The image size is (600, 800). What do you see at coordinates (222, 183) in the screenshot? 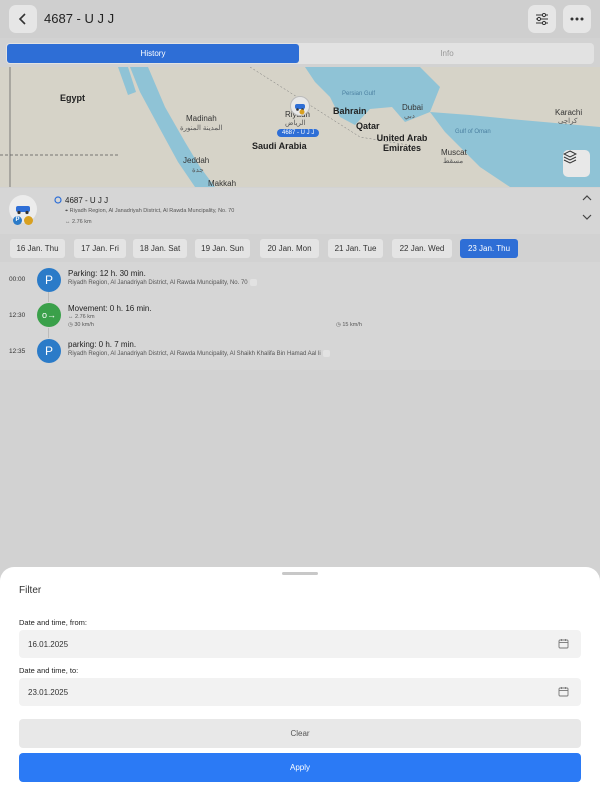
I see `map-label-makkah: Makkah` at bounding box center [222, 183].